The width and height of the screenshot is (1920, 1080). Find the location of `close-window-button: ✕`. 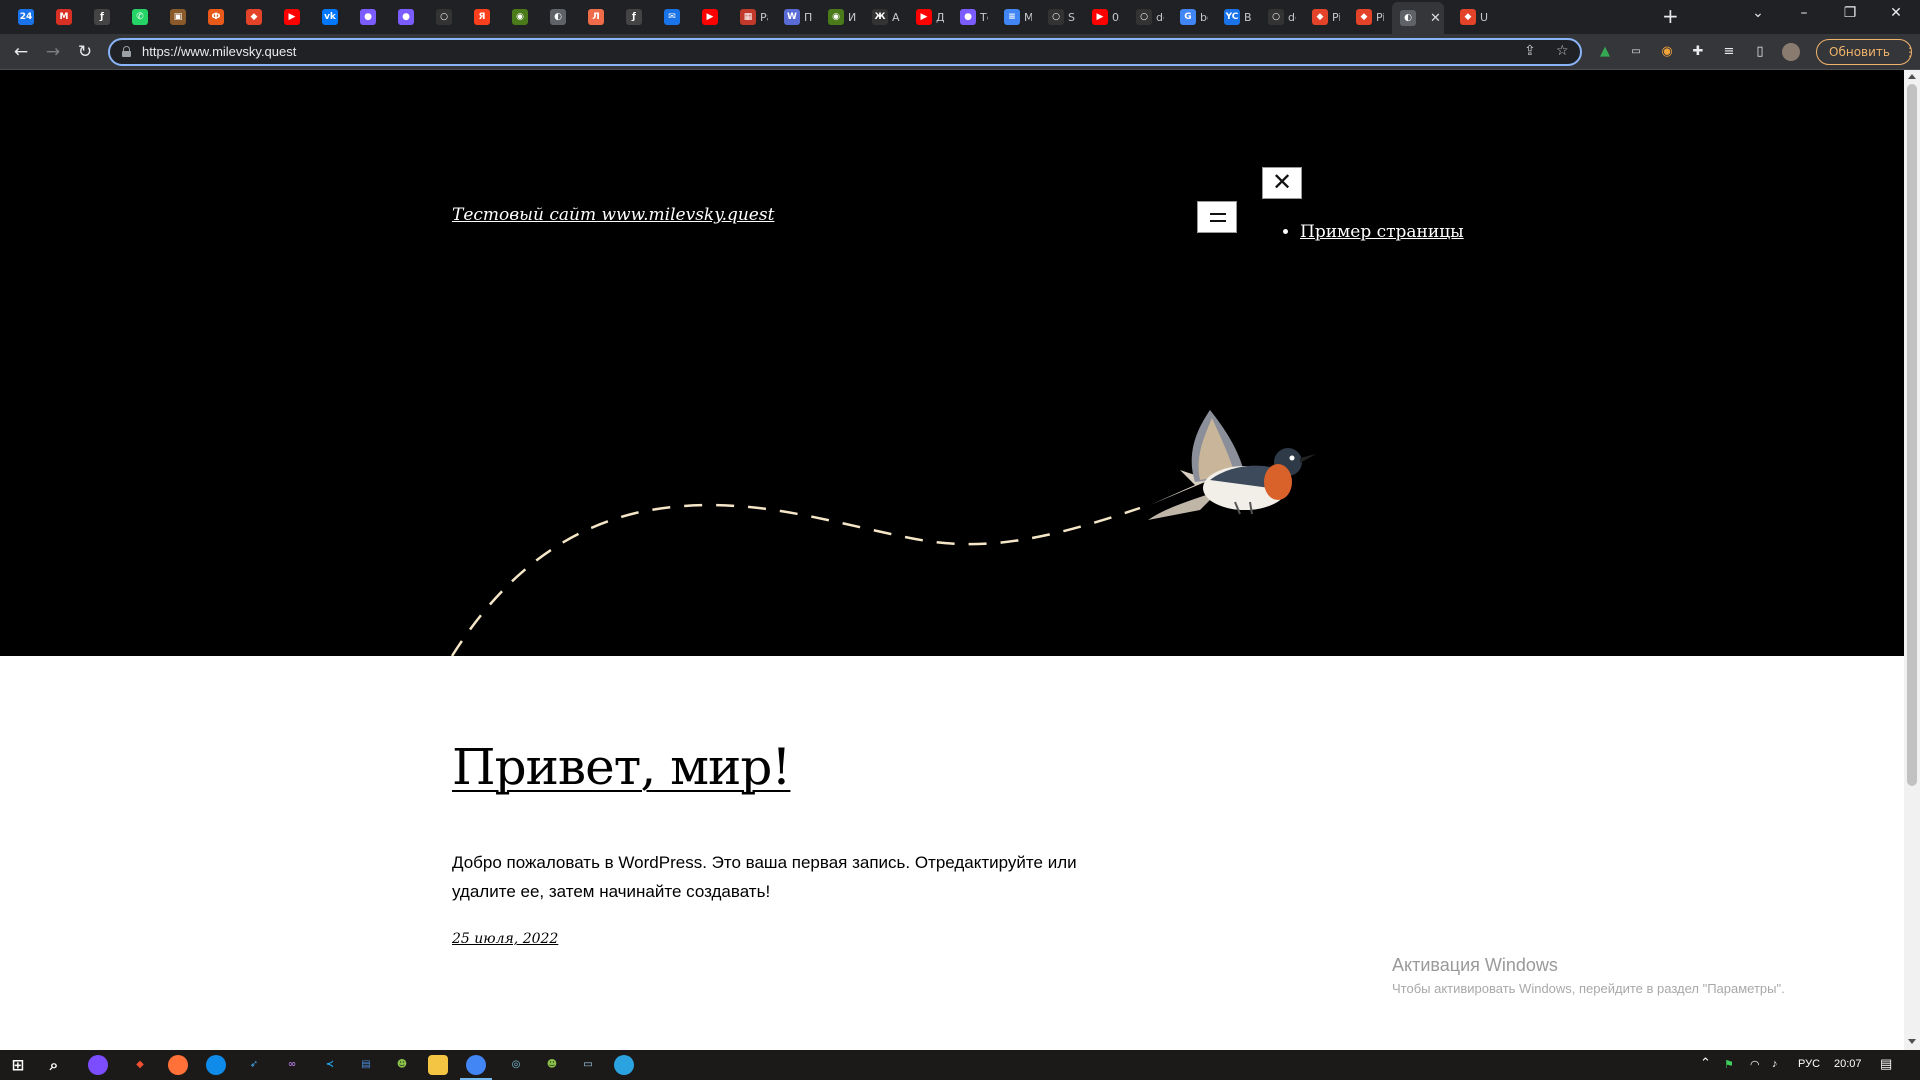

close-window-button: ✕ is located at coordinates (1896, 13).